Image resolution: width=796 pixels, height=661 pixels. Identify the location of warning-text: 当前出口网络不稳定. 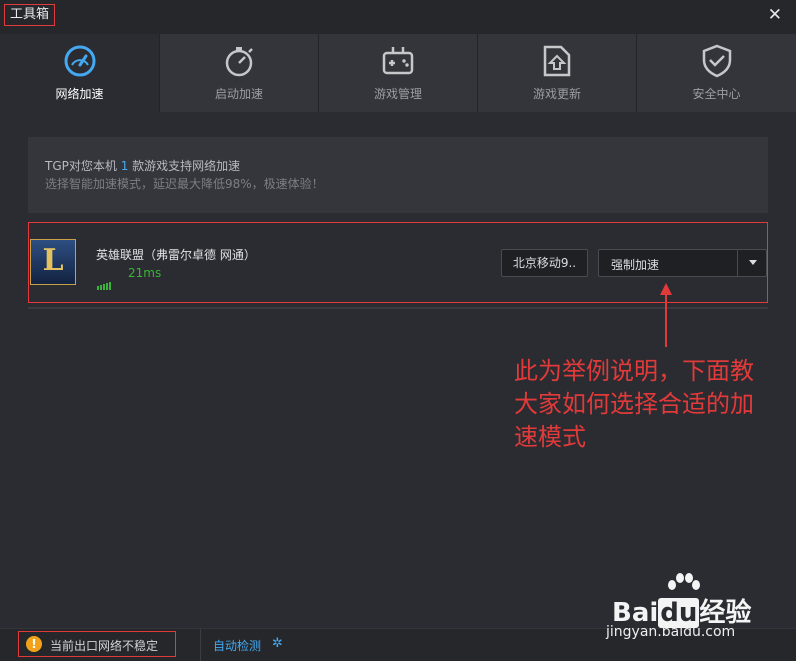
(104, 646).